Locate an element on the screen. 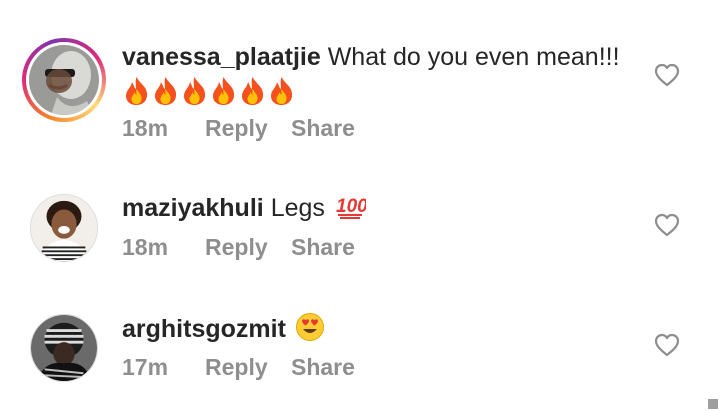 The image size is (720, 411). heart-eyes-icon is located at coordinates (309, 327).